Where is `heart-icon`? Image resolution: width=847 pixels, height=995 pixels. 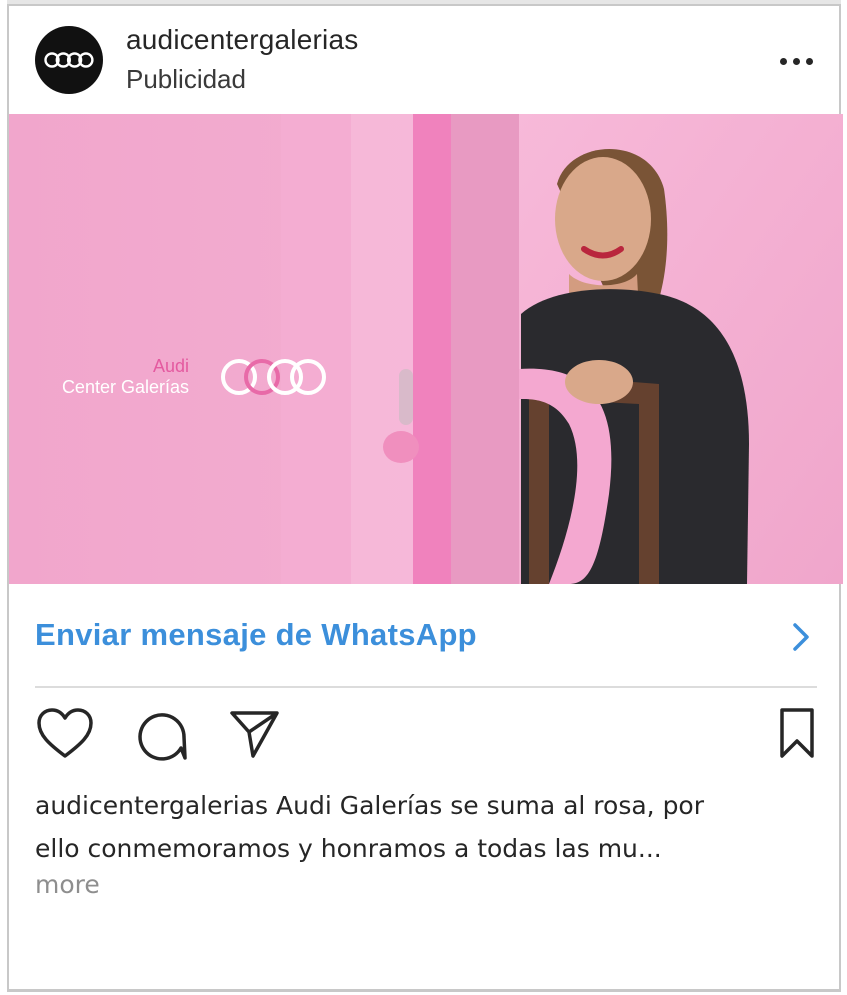
heart-icon is located at coordinates (65, 734).